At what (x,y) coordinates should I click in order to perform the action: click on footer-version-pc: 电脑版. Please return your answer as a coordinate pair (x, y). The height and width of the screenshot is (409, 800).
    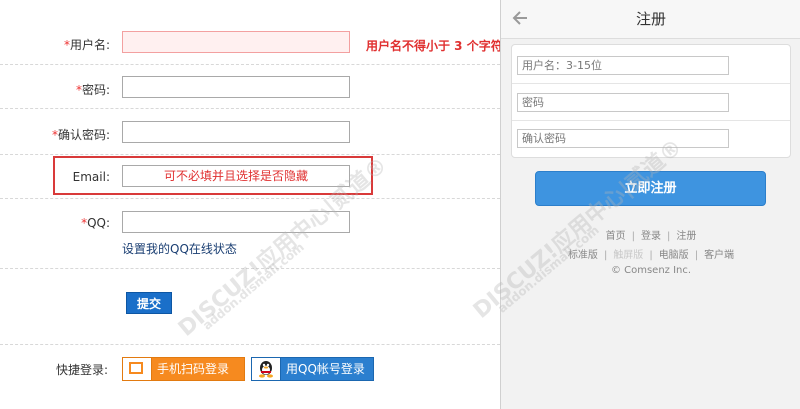
    Looking at the image, I should click on (674, 255).